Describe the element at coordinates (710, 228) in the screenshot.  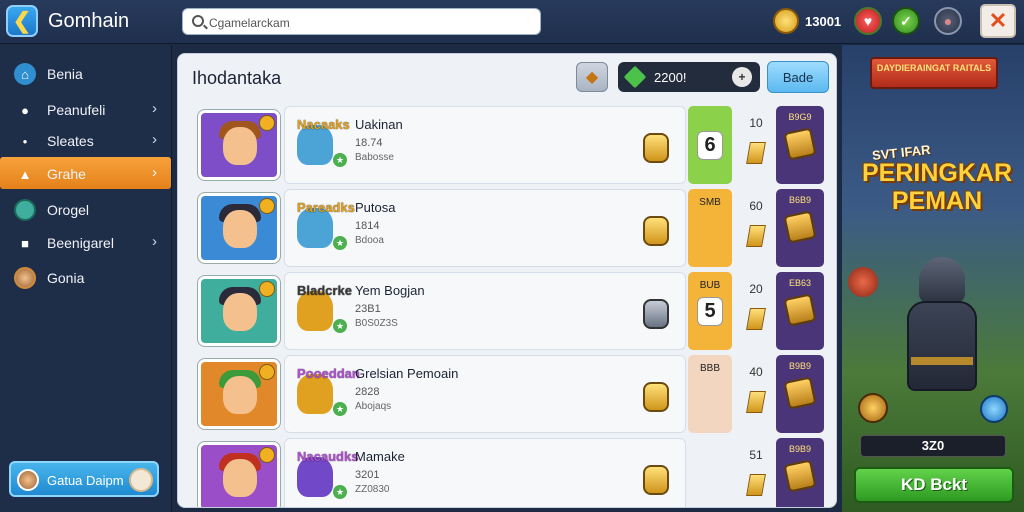
I see `score-cell: SMB` at that location.